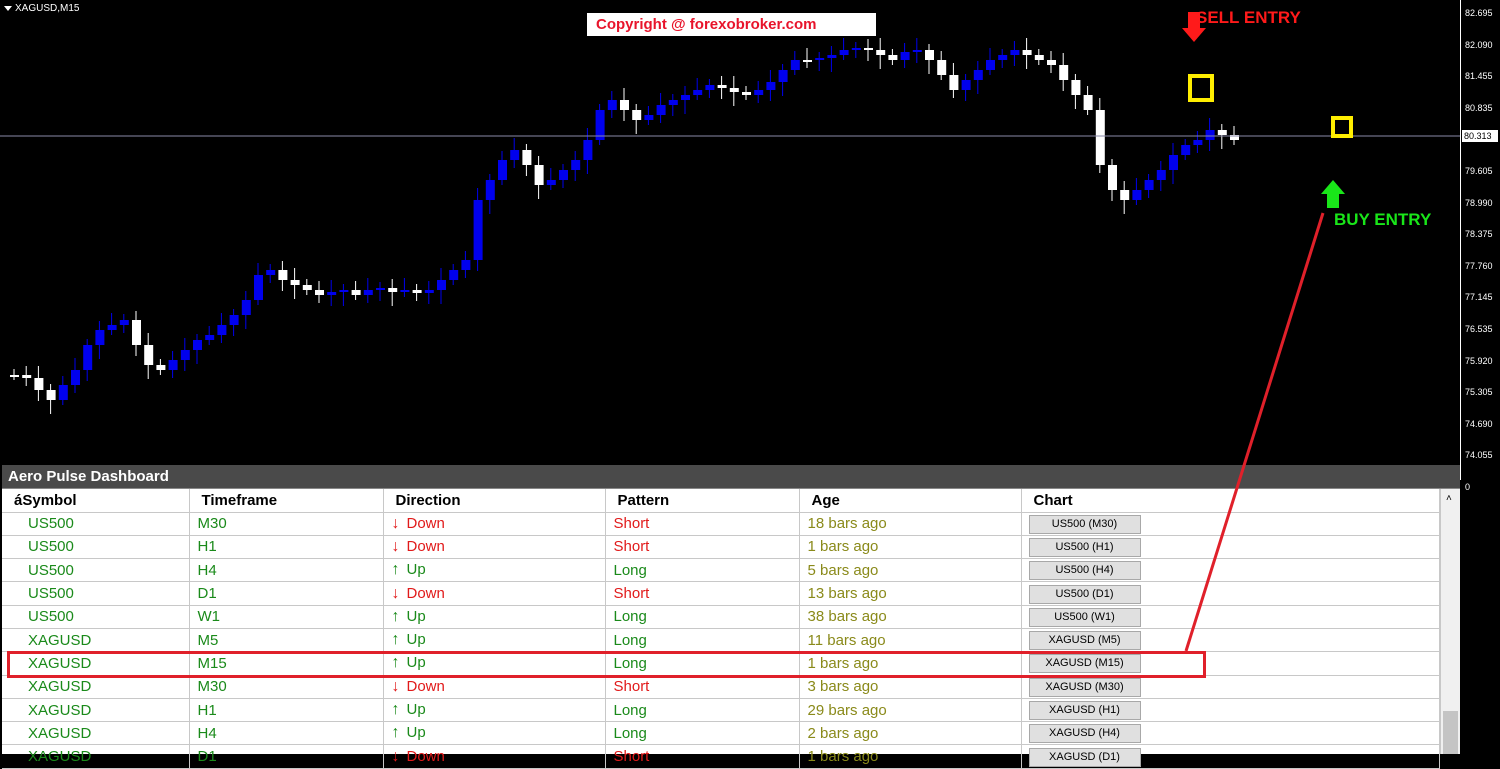 This screenshot has height=769, width=1500. Describe the element at coordinates (1084, 524) in the screenshot. I see `open-chart-button: US500 (M30)` at that location.